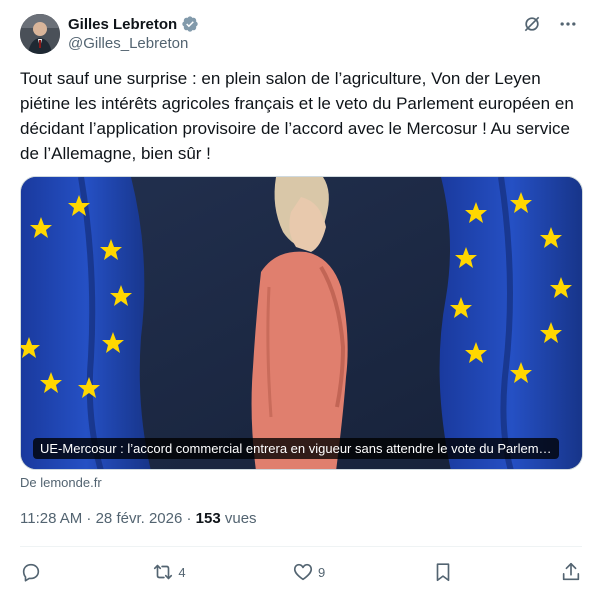 The height and width of the screenshot is (597, 602). What do you see at coordinates (128, 43) in the screenshot?
I see `author-handle: @Gilles_Lebreton` at bounding box center [128, 43].